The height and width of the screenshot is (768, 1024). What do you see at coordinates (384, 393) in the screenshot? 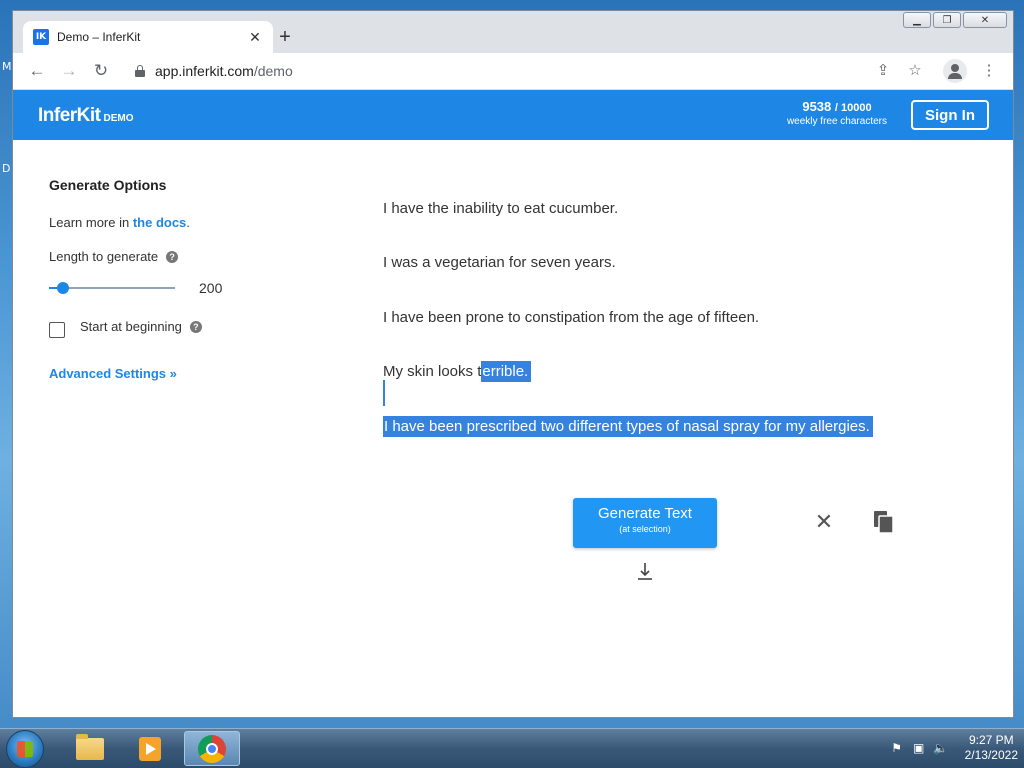
I see `selection-caret` at bounding box center [384, 393].